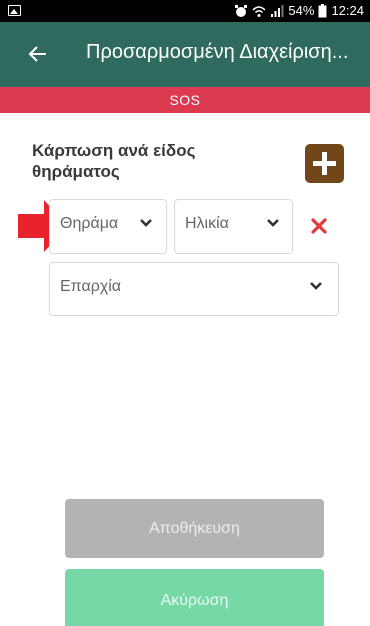 The image size is (370, 626). I want to click on gallery-notification-icon, so click(14, 10).